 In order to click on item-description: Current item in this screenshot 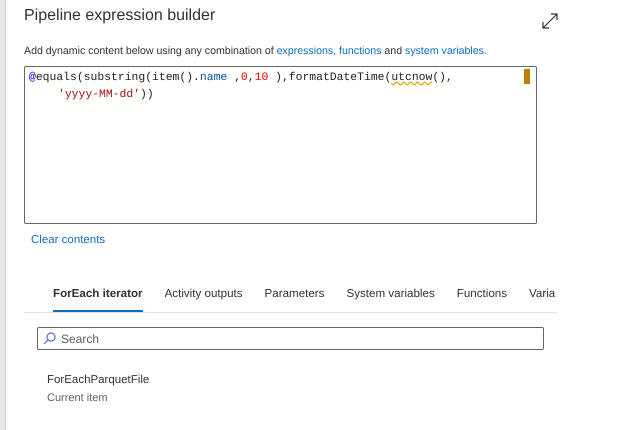, I will do `click(78, 398)`.